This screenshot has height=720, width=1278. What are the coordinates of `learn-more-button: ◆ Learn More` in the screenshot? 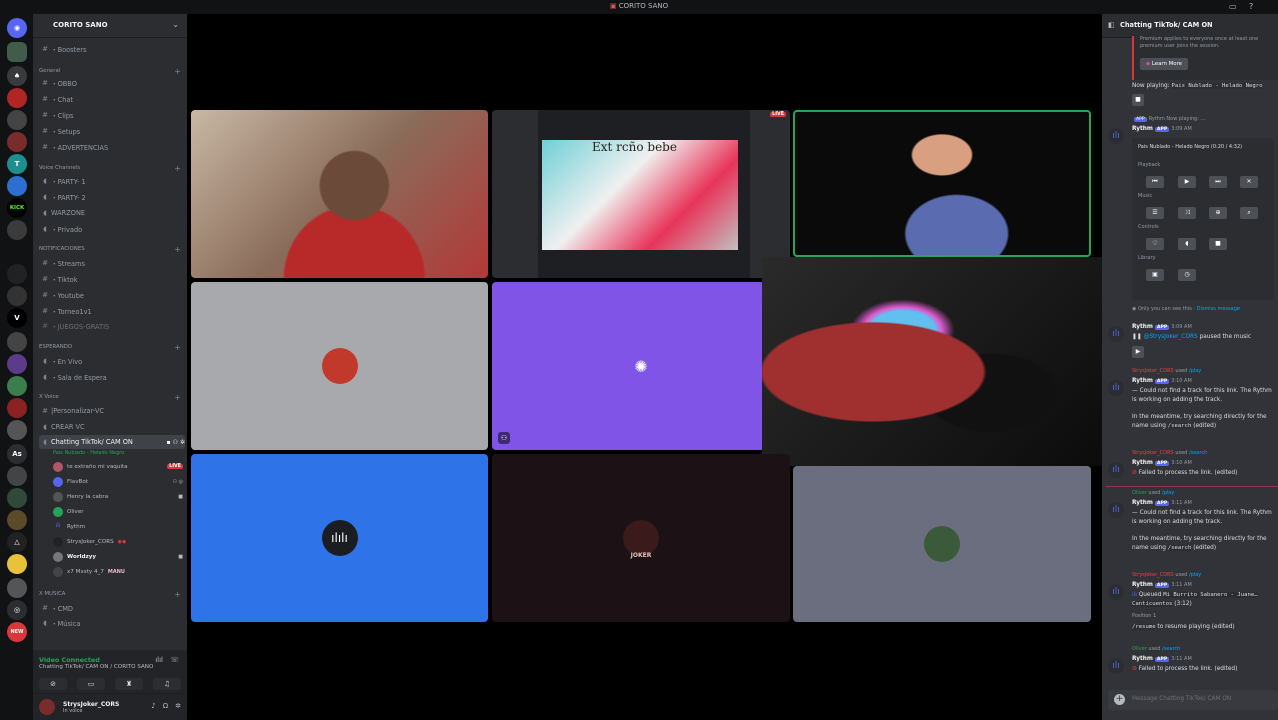 It's located at (1164, 64).